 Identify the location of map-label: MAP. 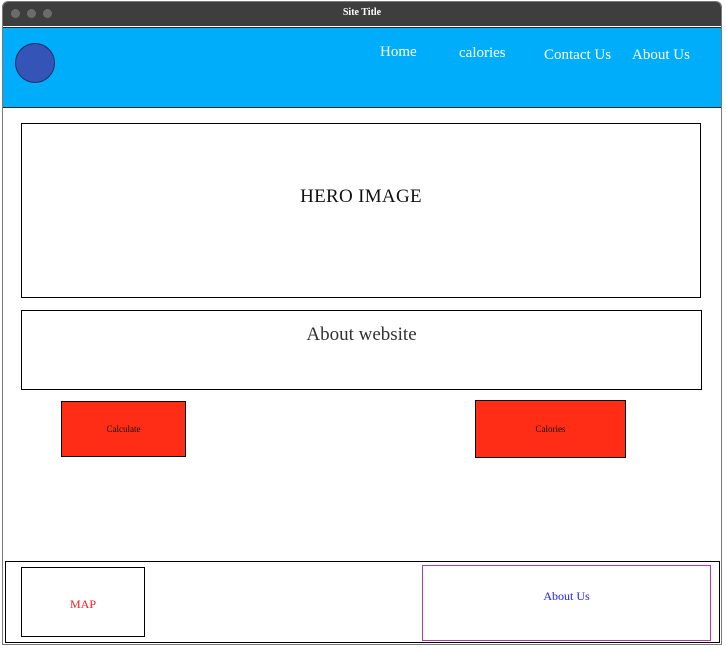
(82, 604).